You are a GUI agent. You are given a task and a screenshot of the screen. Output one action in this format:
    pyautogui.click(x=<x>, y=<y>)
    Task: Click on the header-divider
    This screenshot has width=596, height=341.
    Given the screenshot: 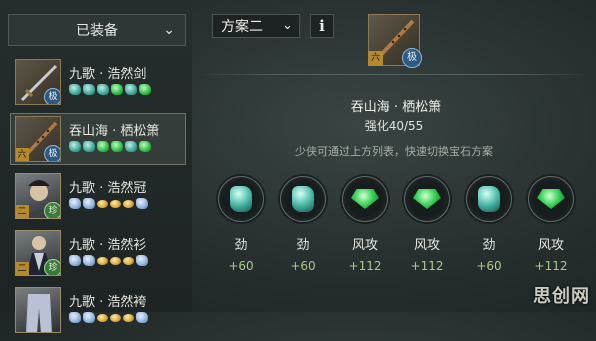 What is the action you would take?
    pyautogui.click(x=395, y=74)
    